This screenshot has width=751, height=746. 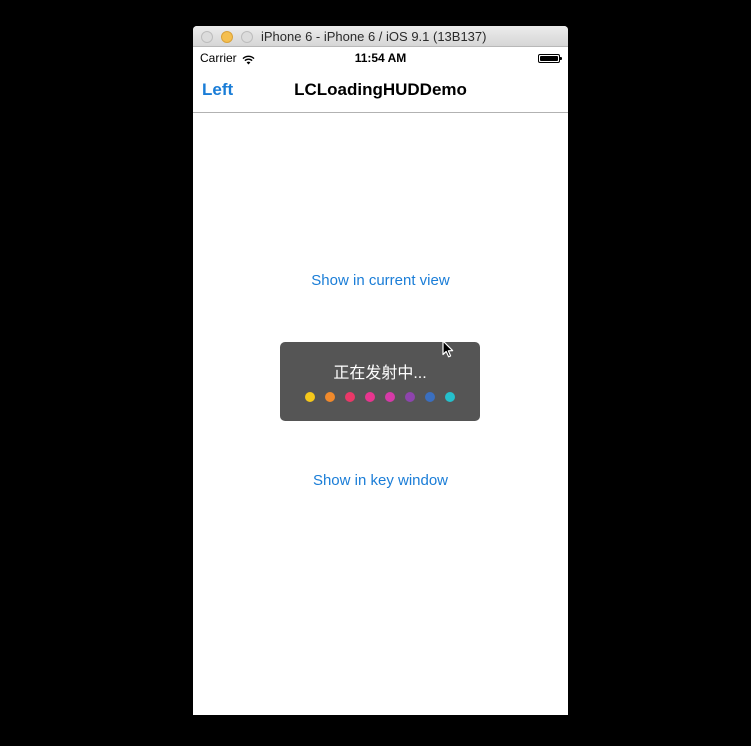 I want to click on nav-title: LCLoadingHUDDemo, so click(x=380, y=89).